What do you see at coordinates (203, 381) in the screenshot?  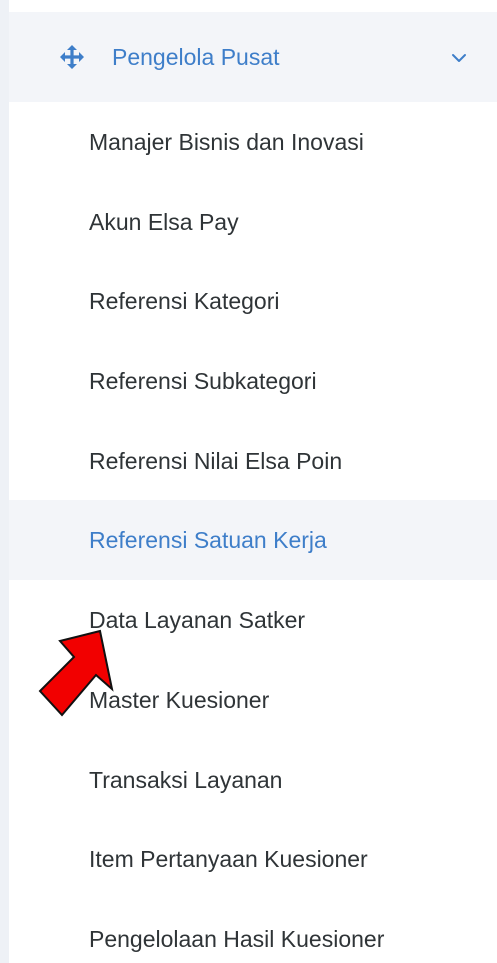 I see `sidebar-item-label: Referensi Subkategori` at bounding box center [203, 381].